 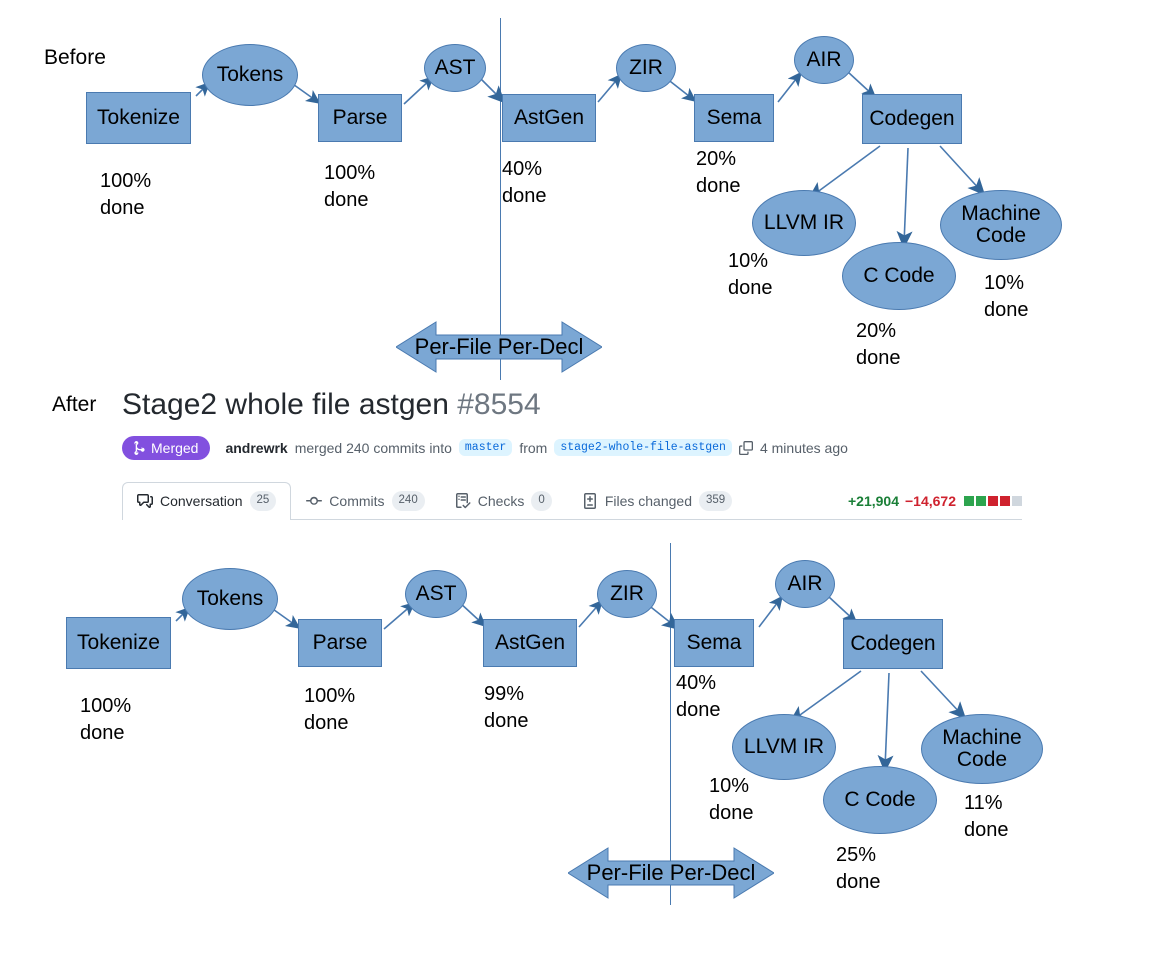 I want to click on after-pct-llvm-ir: 10% done, so click(x=731, y=799).